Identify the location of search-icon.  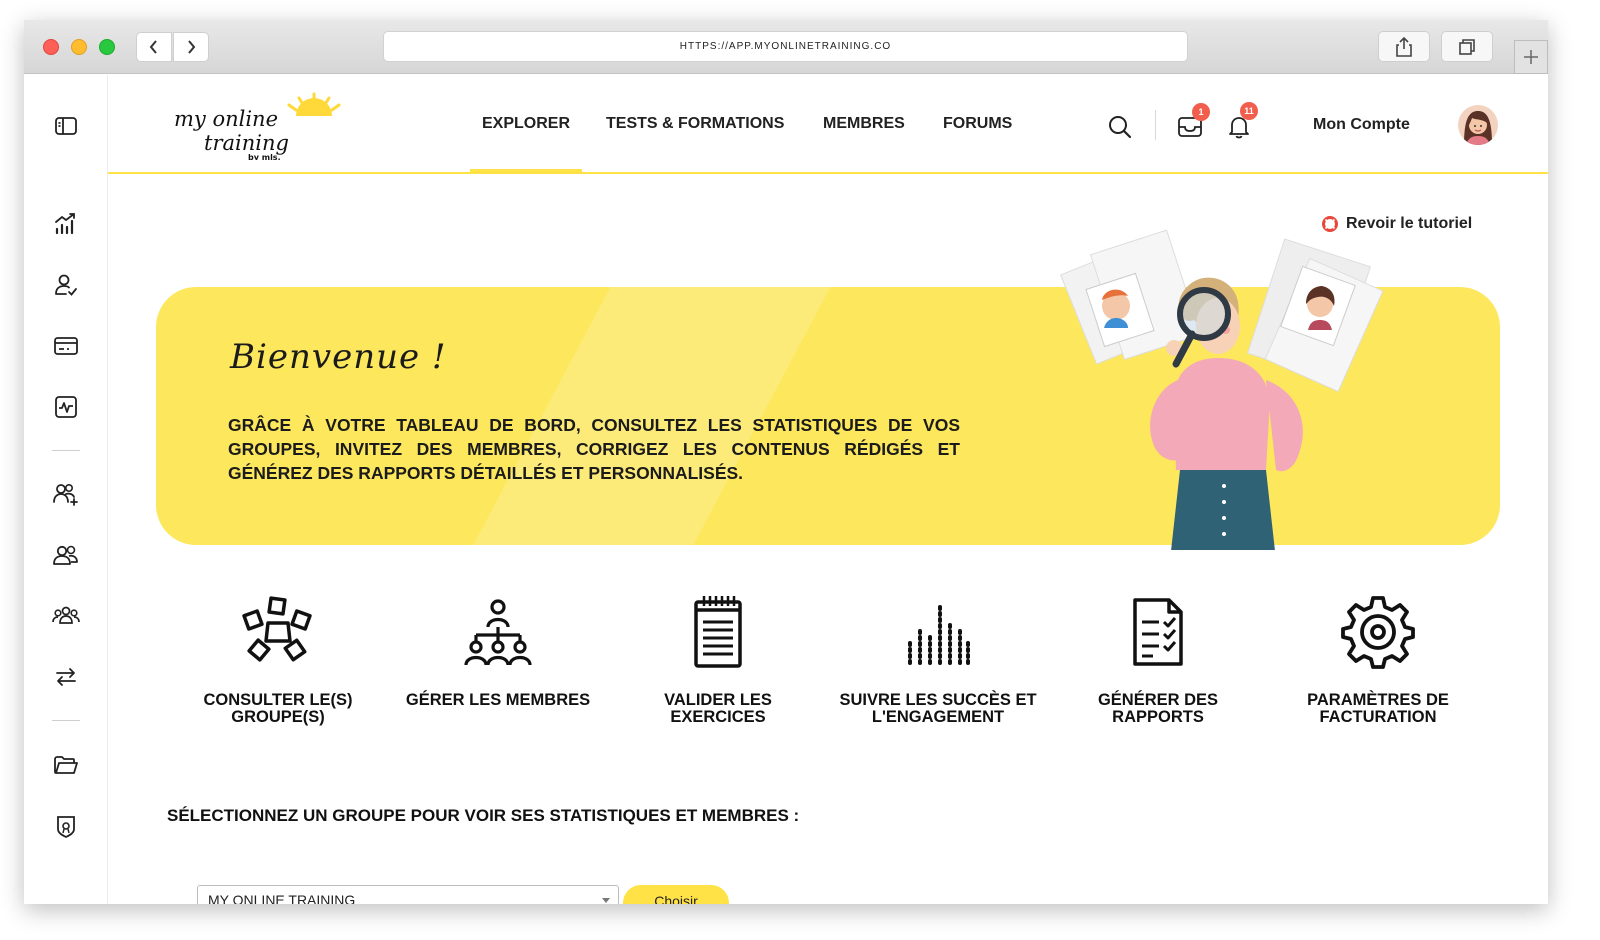
(1120, 127).